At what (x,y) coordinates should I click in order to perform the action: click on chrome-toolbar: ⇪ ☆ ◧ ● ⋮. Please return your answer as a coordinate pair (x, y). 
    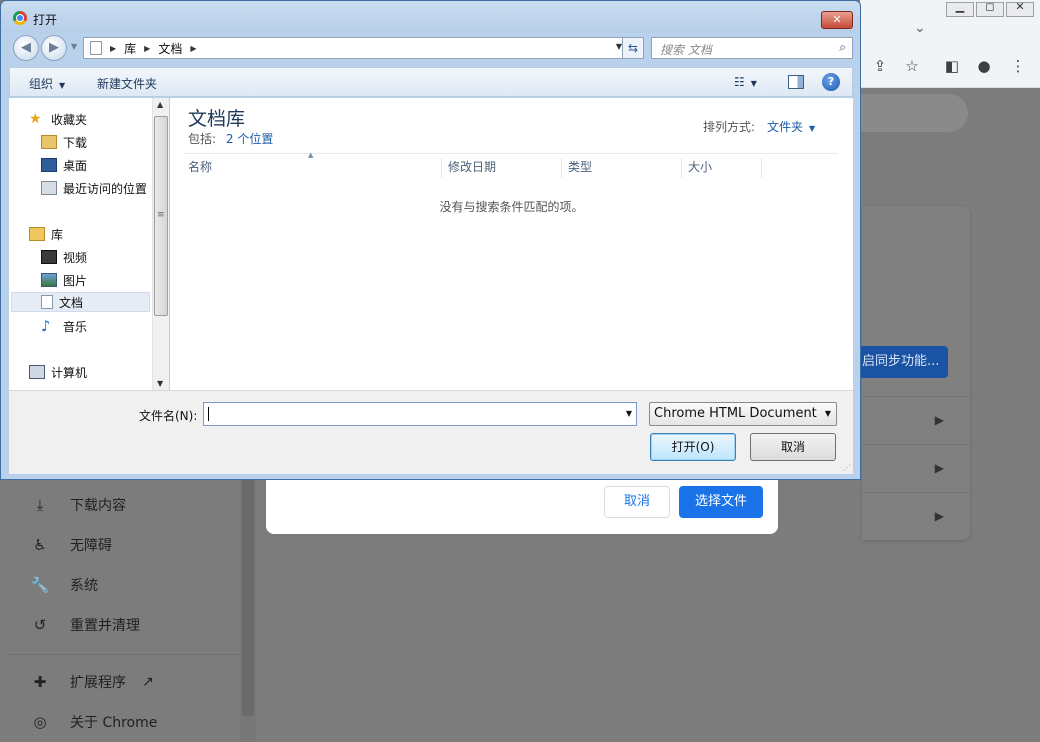
    Looking at the image, I should click on (950, 66).